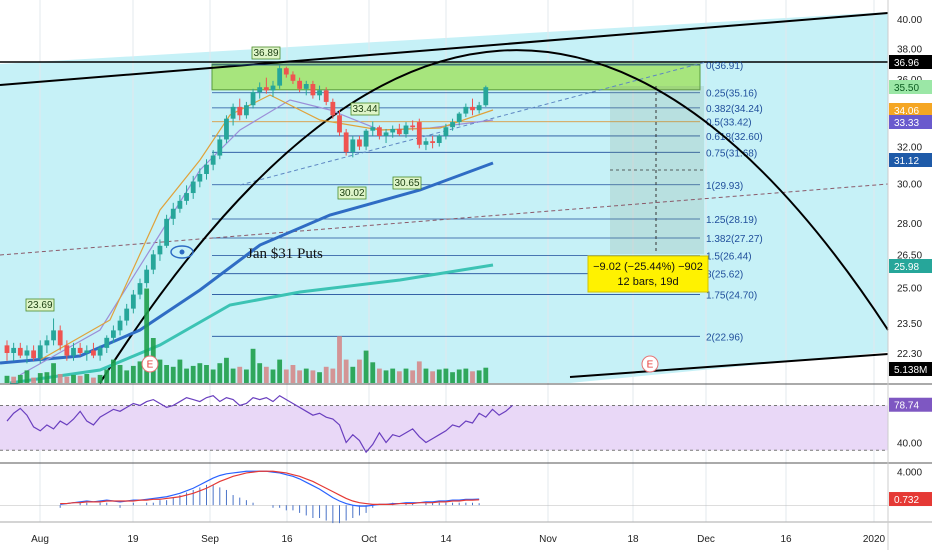 Image resolution: width=932 pixels, height=550 pixels. I want to click on fib-label: 1.75(24.70), so click(731, 296).